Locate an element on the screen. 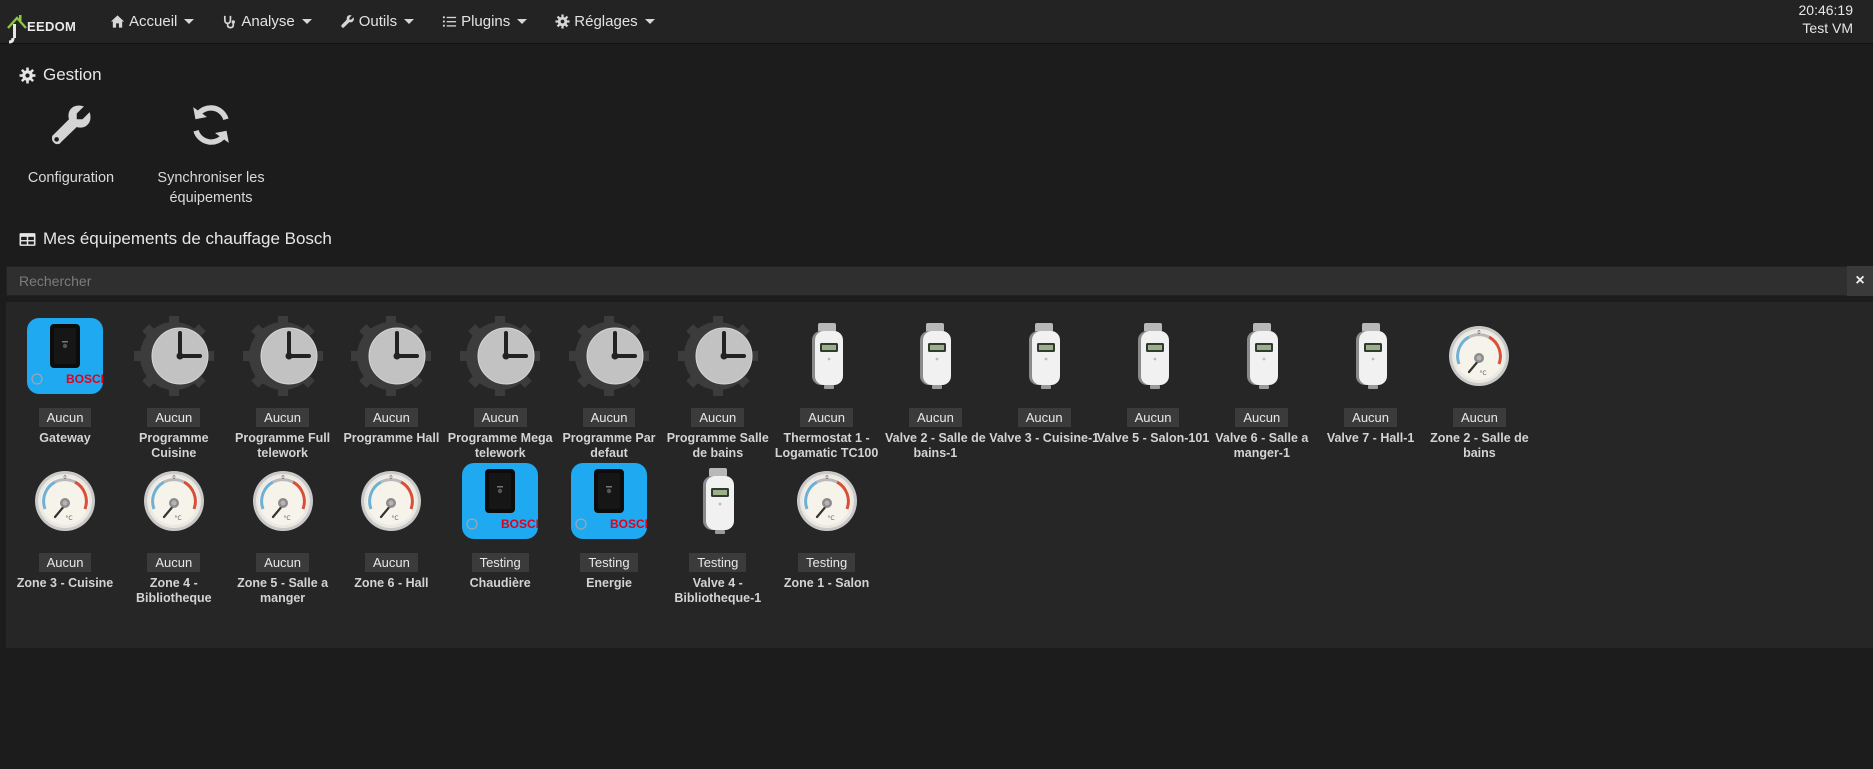 The height and width of the screenshot is (769, 1873). clear-search-button: × is located at coordinates (1860, 281).